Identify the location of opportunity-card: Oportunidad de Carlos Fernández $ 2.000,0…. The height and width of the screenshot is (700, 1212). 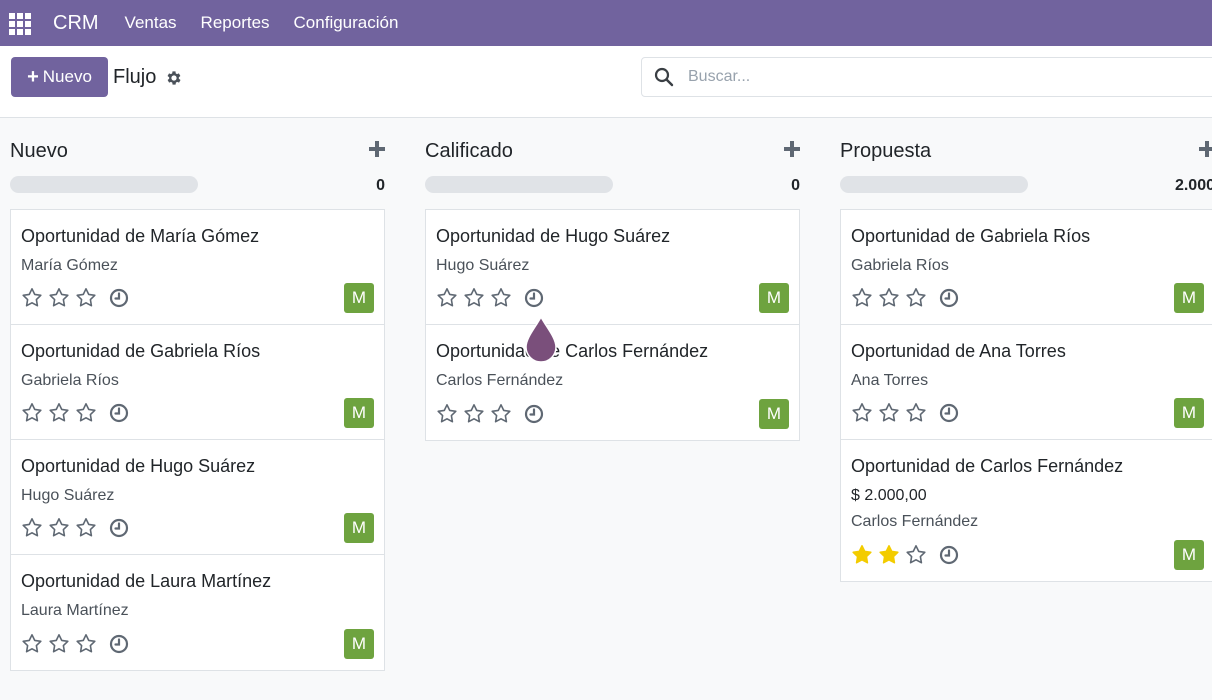
(1026, 510).